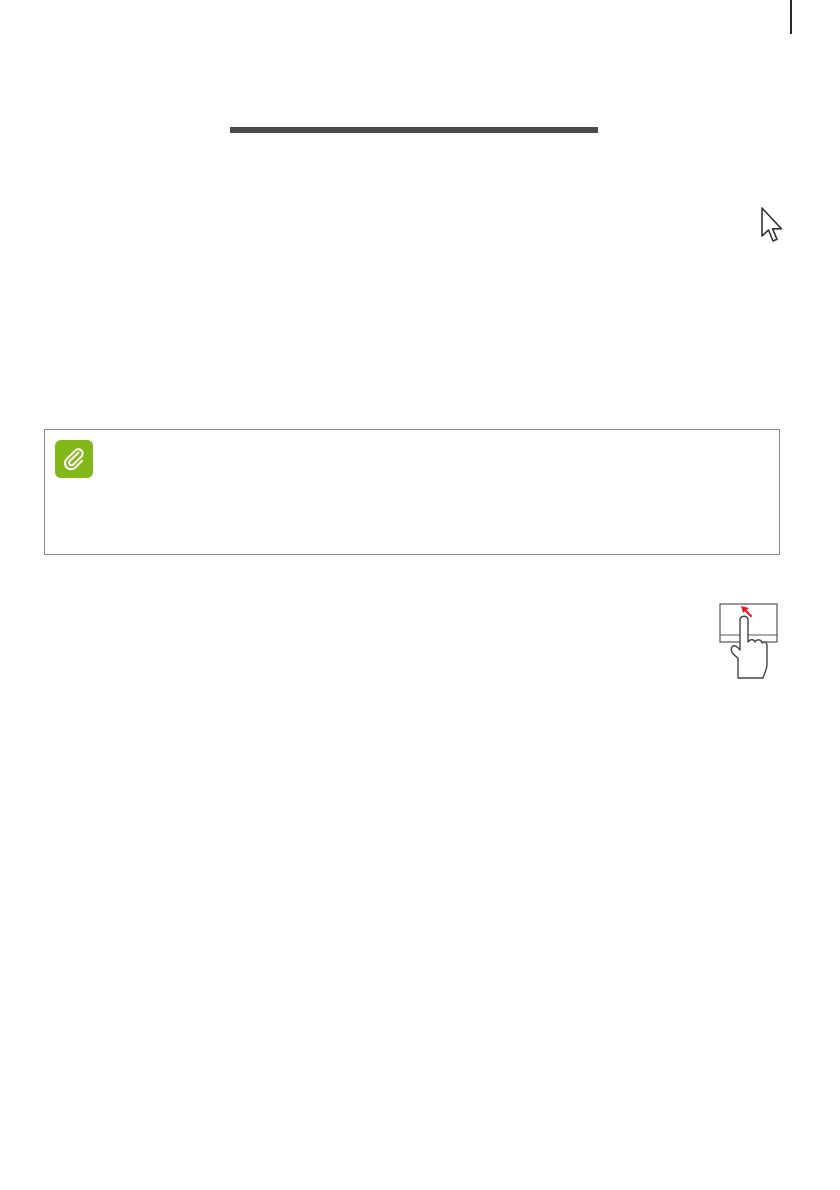 This screenshot has height=1190, width=840. What do you see at coordinates (414, 130) in the screenshot?
I see `title-underline-rule` at bounding box center [414, 130].